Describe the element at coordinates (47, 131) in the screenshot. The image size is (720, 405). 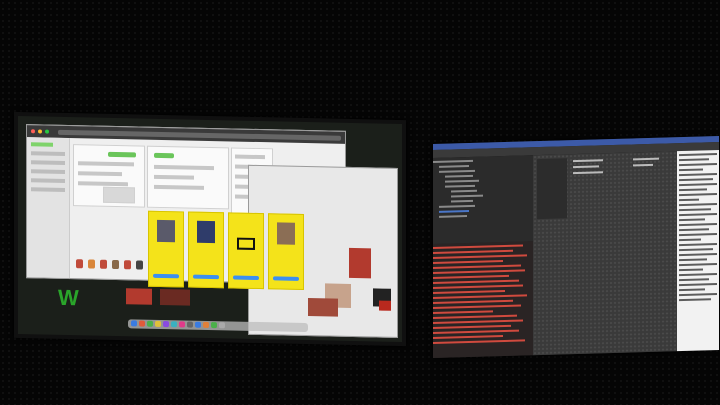
I see `maximize-icon` at that location.